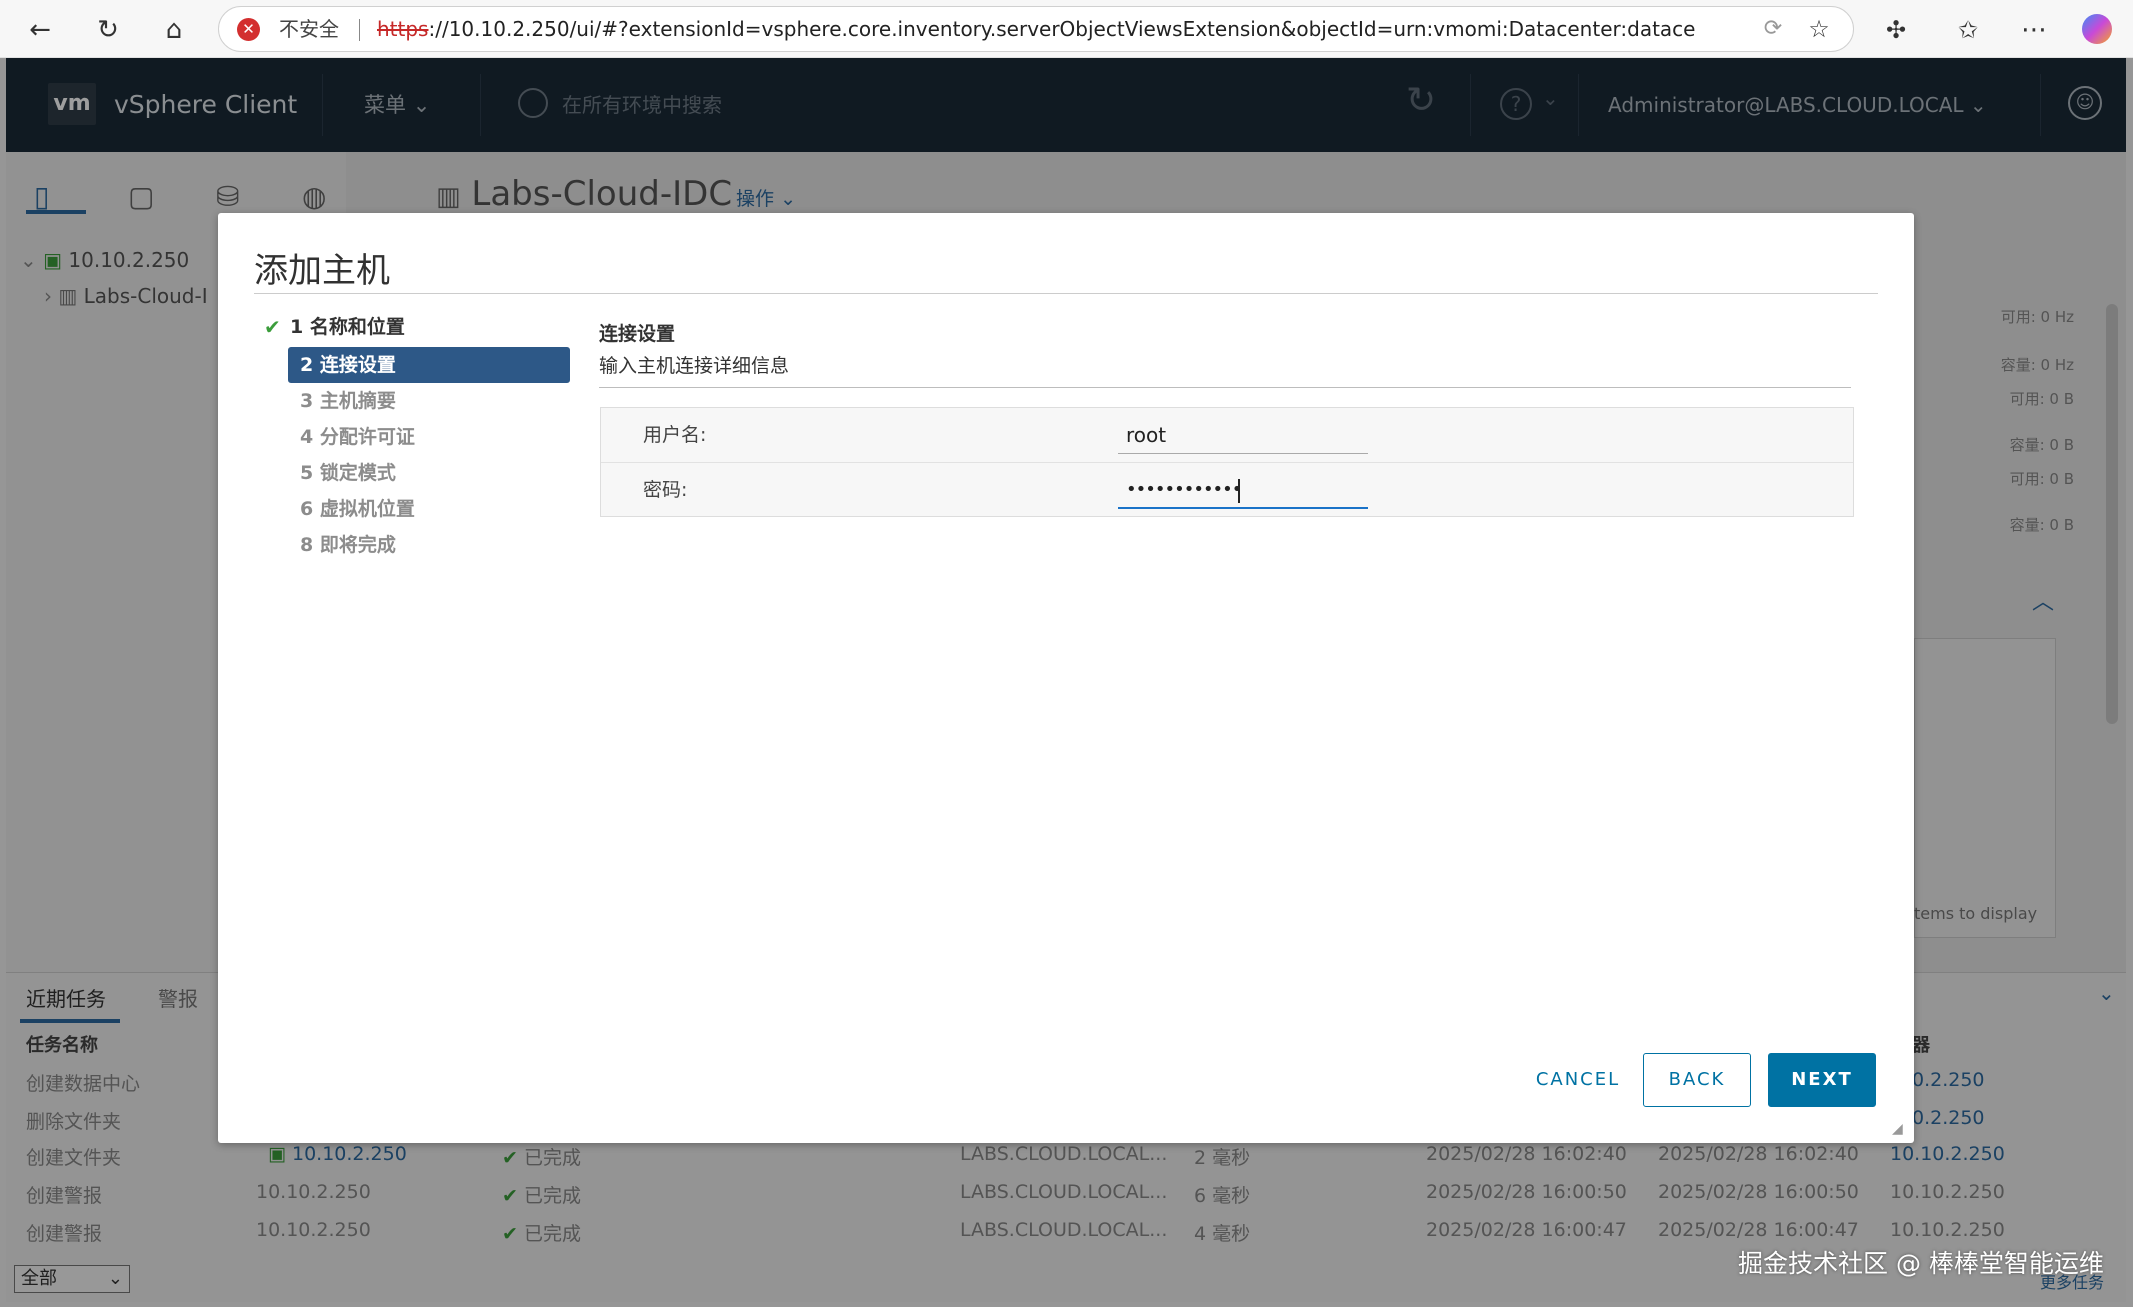 The height and width of the screenshot is (1307, 2133). What do you see at coordinates (359, 30) in the screenshot?
I see `address-divider` at bounding box center [359, 30].